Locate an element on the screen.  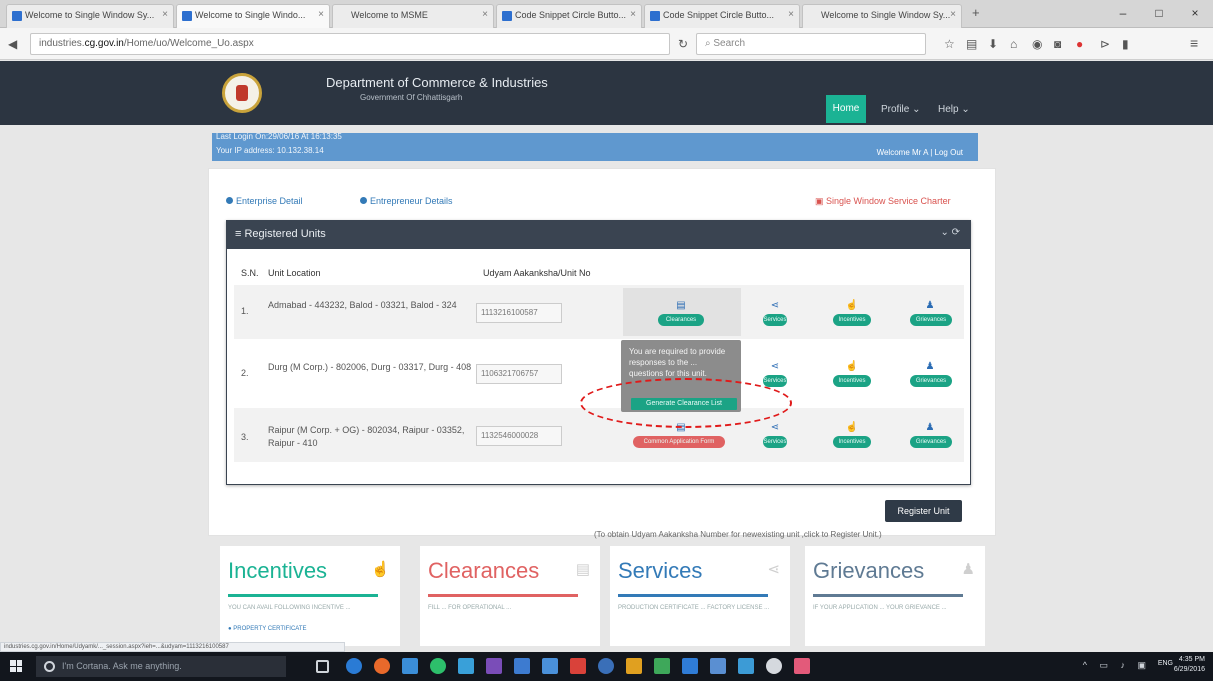
adblock-icon: ● is located at coordinates (1079, 44).